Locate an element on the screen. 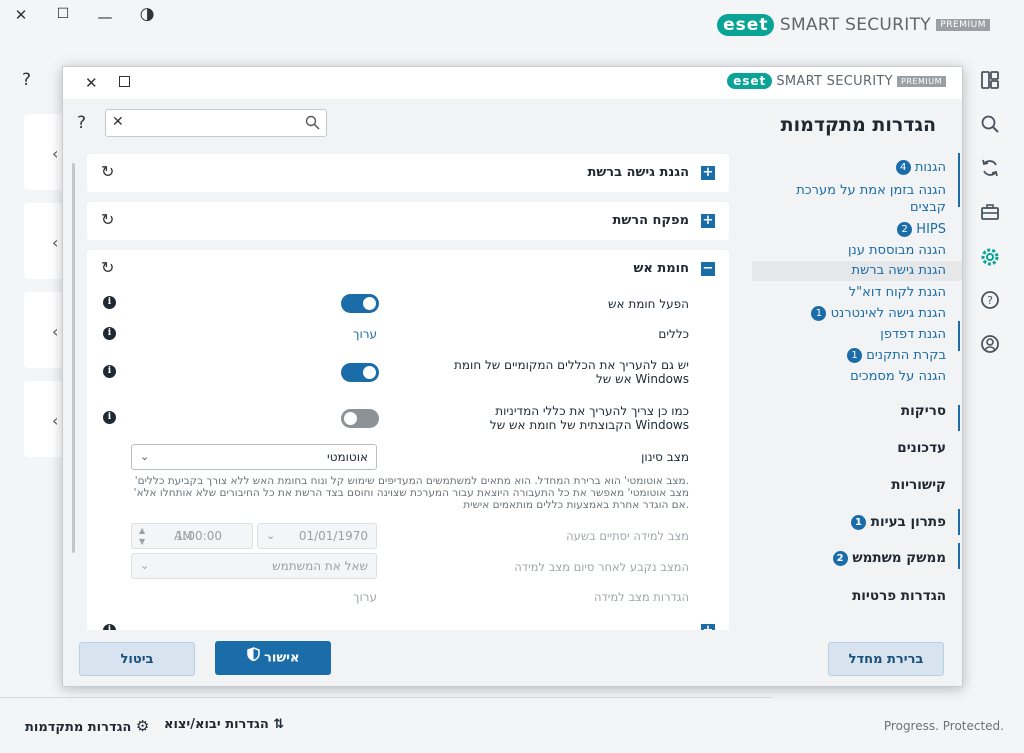 This screenshot has width=1024, height=753. local-rules-toggle is located at coordinates (360, 372).